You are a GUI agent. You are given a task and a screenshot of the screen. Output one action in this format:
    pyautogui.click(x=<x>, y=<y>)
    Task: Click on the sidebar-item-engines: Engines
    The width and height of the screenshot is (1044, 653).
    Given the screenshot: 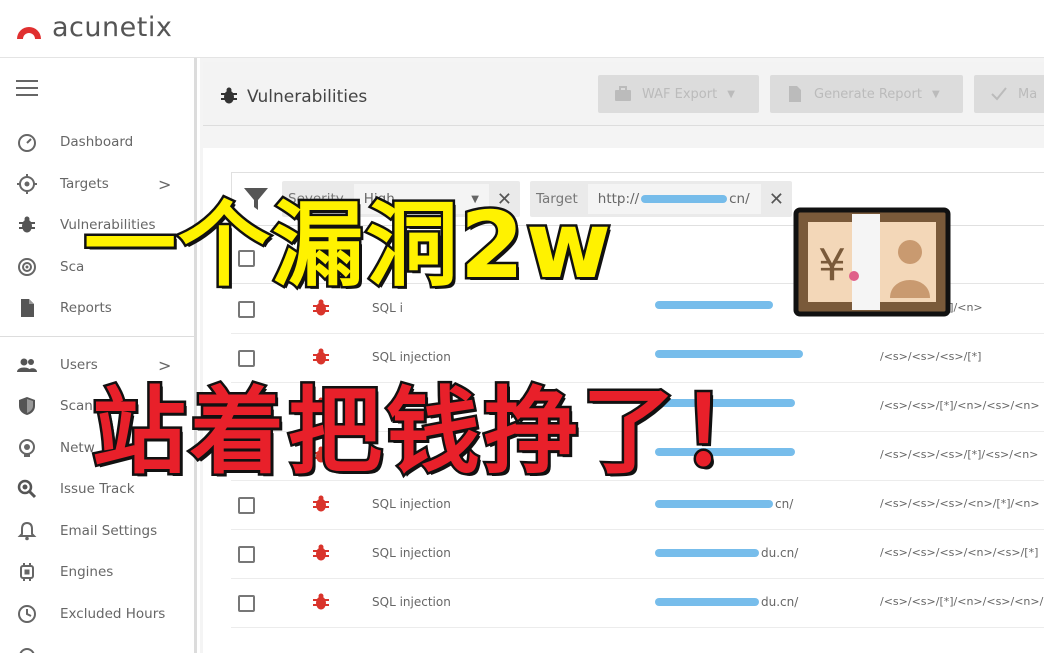 What is the action you would take?
    pyautogui.click(x=97, y=572)
    